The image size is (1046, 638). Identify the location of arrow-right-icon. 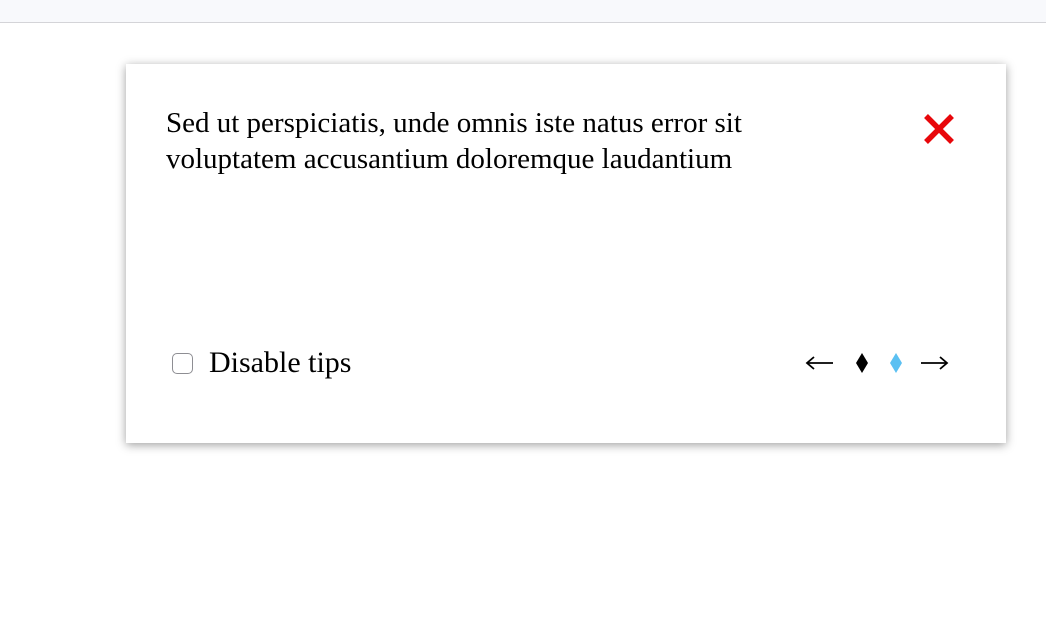
(935, 363).